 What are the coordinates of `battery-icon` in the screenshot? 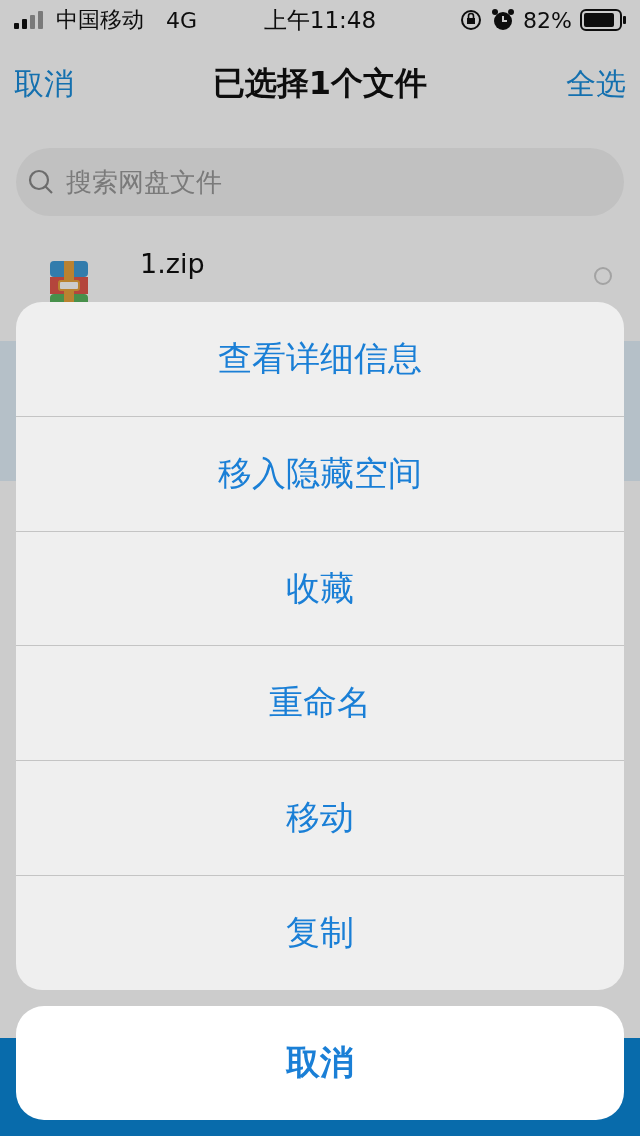 It's located at (603, 20).